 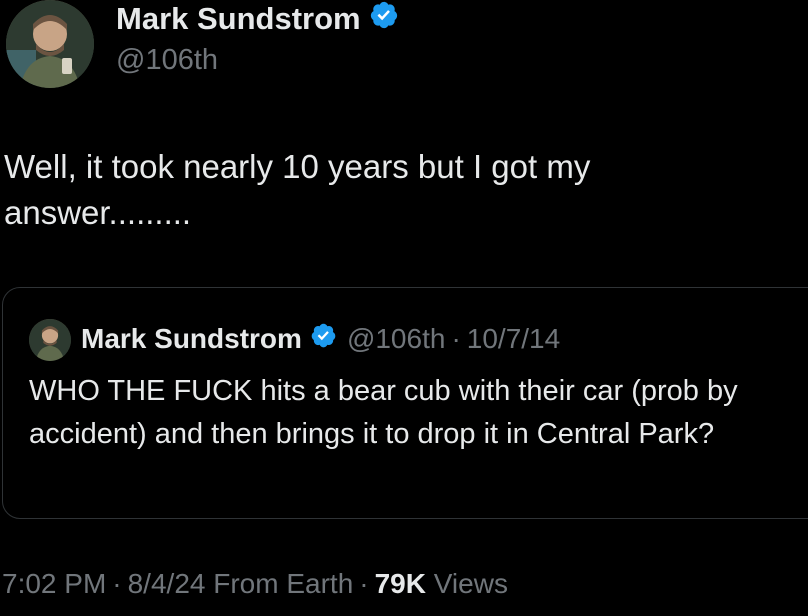 I want to click on quoted-author-handle: @106th, so click(x=396, y=339).